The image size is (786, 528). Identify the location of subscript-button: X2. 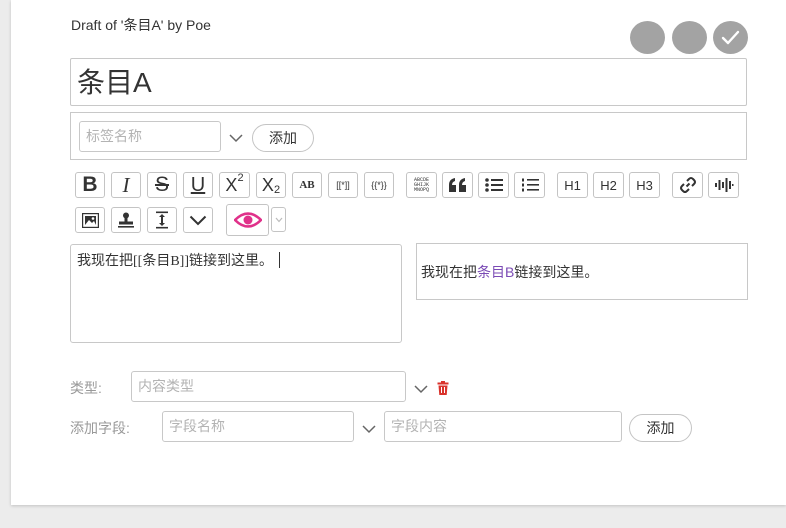
(271, 185).